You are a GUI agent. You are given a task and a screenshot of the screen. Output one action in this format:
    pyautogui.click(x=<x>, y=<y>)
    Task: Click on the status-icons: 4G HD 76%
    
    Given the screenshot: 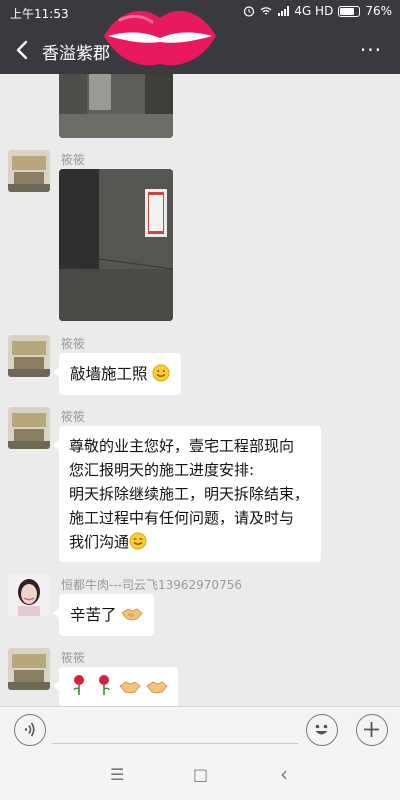 What is the action you would take?
    pyautogui.click(x=317, y=11)
    